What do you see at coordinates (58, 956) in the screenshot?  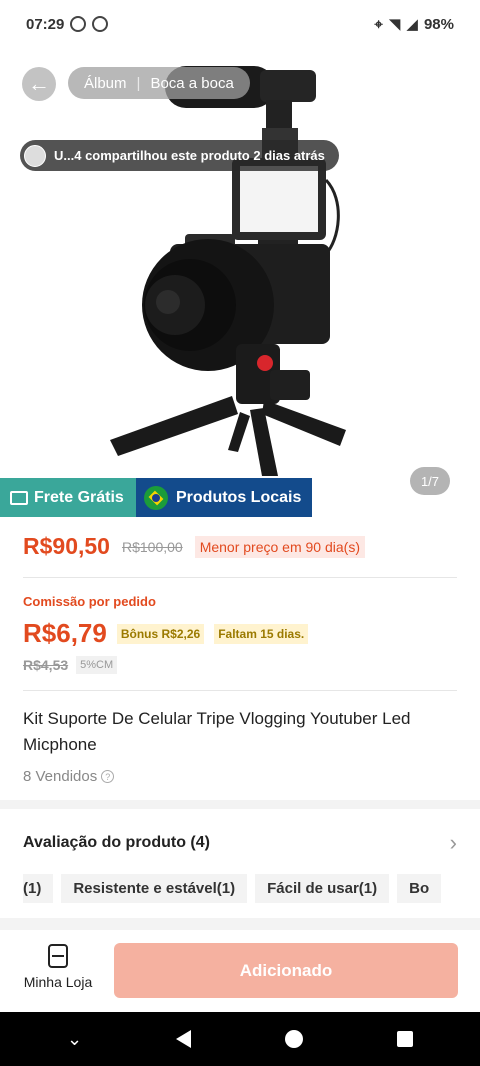 I see `store-icon` at bounding box center [58, 956].